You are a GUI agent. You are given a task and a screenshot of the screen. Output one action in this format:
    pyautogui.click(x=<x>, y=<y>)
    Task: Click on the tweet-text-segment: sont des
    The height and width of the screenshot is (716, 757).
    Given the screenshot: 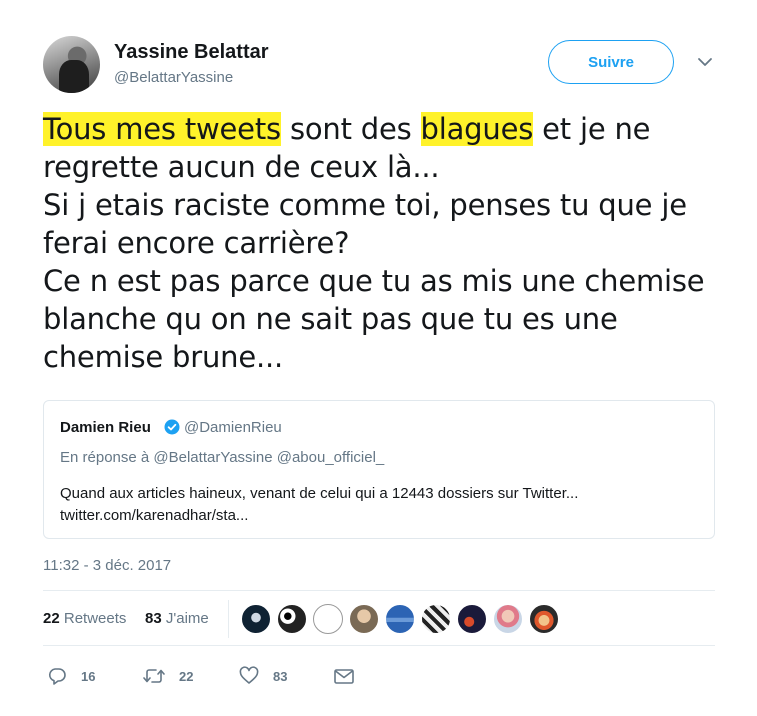 What is the action you would take?
    pyautogui.click(x=350, y=129)
    